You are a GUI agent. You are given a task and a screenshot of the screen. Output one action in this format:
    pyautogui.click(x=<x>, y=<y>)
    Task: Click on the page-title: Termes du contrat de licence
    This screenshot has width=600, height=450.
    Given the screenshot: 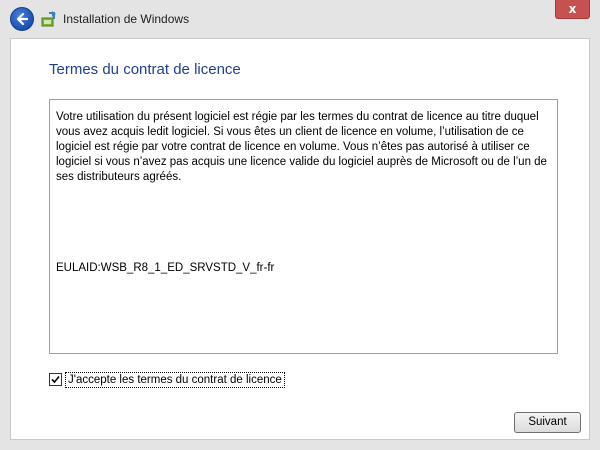 What is the action you would take?
    pyautogui.click(x=145, y=69)
    